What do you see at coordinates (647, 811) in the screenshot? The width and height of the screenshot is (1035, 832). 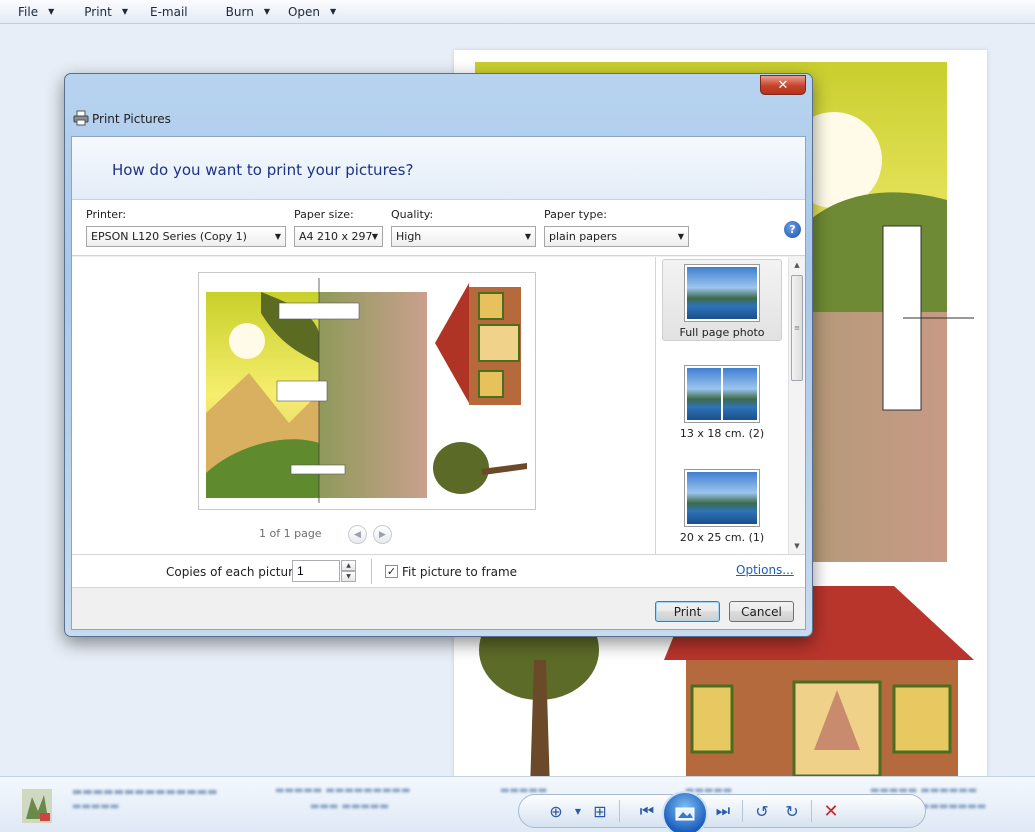 I see `previous-icon: ⏮` at bounding box center [647, 811].